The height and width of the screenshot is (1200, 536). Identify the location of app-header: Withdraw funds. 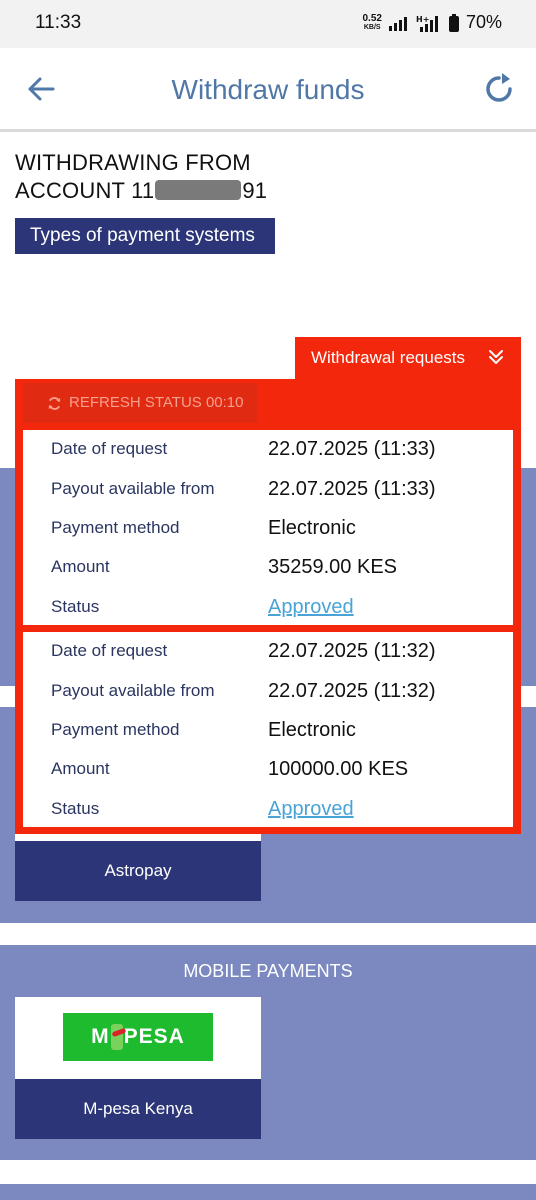
(268, 90).